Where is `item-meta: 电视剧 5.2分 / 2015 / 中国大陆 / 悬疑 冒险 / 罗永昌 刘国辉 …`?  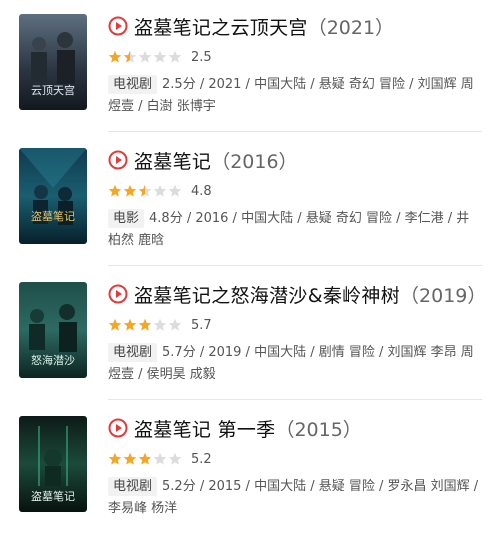
item-meta: 电视剧 5.2分 / 2015 / 中国大陆 / 悬疑 冒险 / 罗永昌 刘国辉 … is located at coordinates (294, 498).